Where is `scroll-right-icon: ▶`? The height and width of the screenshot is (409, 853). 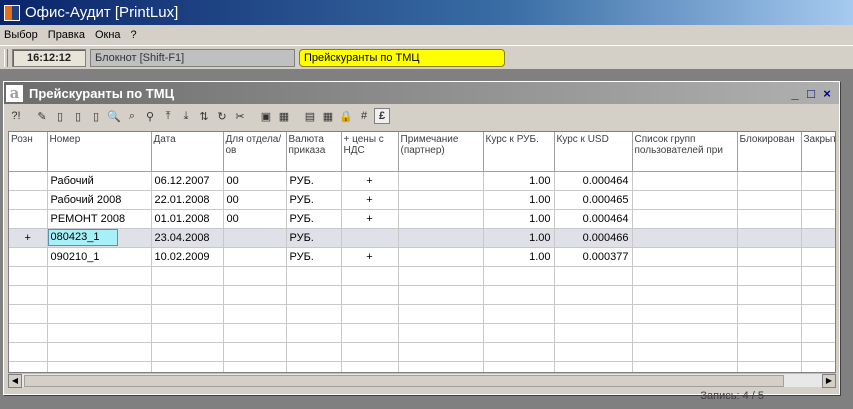 scroll-right-icon: ▶ is located at coordinates (829, 380).